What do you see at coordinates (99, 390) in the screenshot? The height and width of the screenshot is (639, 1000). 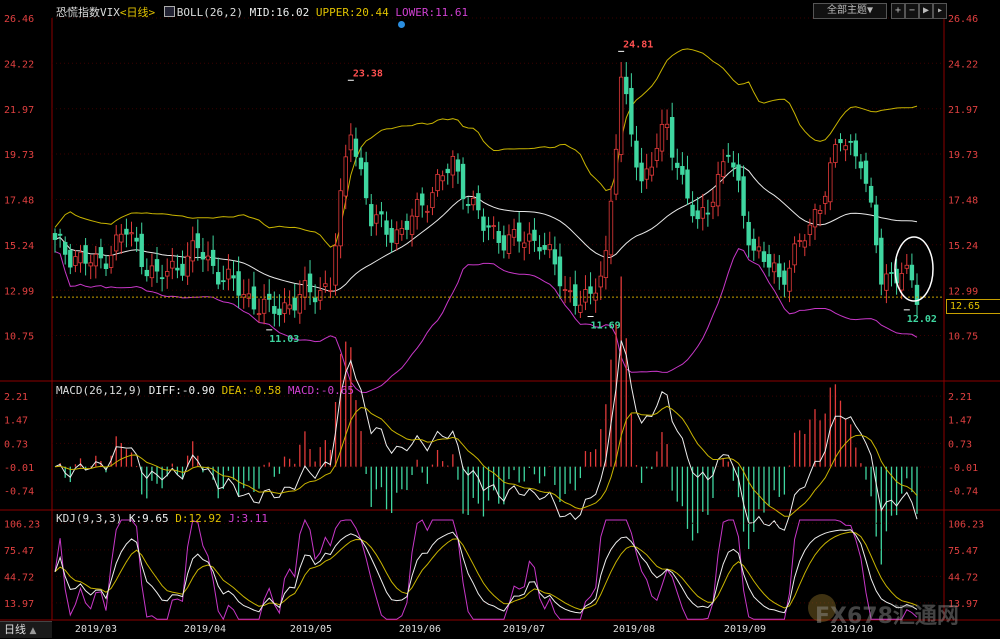 I see `macd-name: MACD(26,12,9)` at bounding box center [99, 390].